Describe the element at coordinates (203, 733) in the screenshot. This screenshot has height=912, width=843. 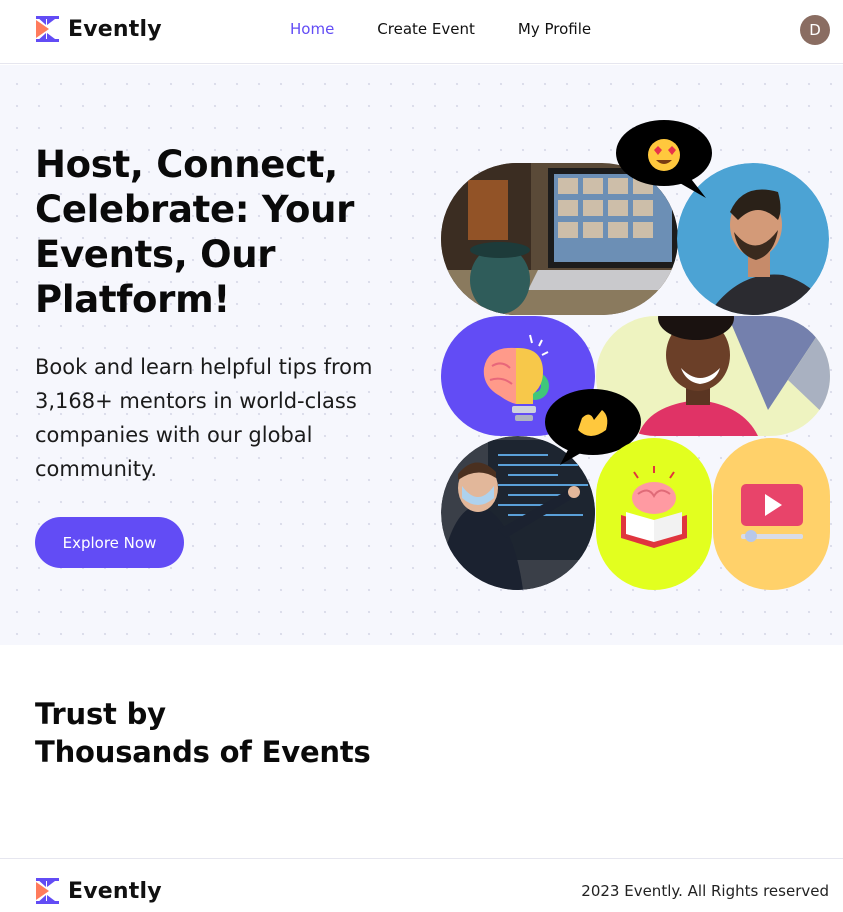
I see `trust-title: Trust by Thousands of Events` at that location.